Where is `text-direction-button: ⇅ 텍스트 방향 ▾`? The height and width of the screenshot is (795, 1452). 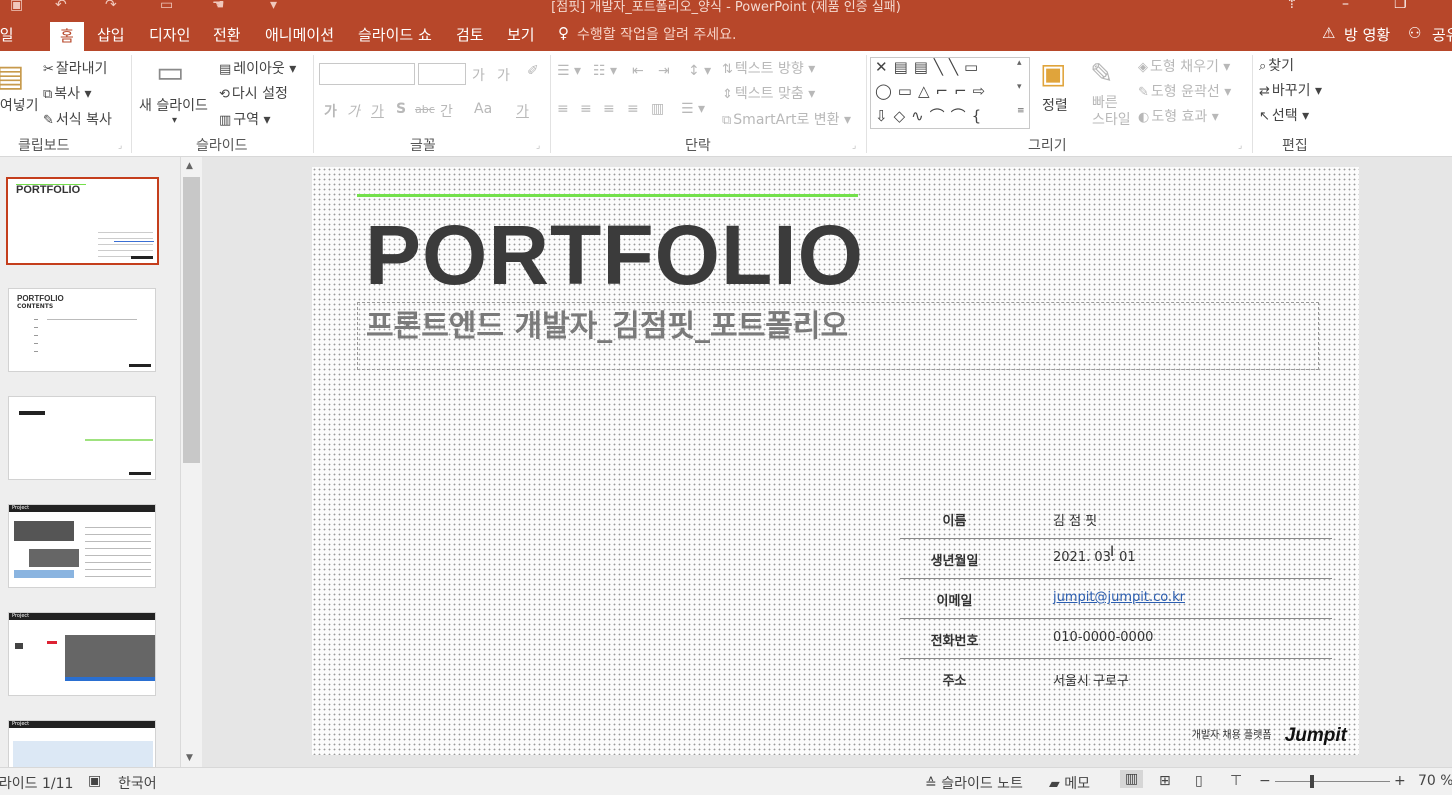
text-direction-button: ⇅ 텍스트 방향 ▾ is located at coordinates (768, 68).